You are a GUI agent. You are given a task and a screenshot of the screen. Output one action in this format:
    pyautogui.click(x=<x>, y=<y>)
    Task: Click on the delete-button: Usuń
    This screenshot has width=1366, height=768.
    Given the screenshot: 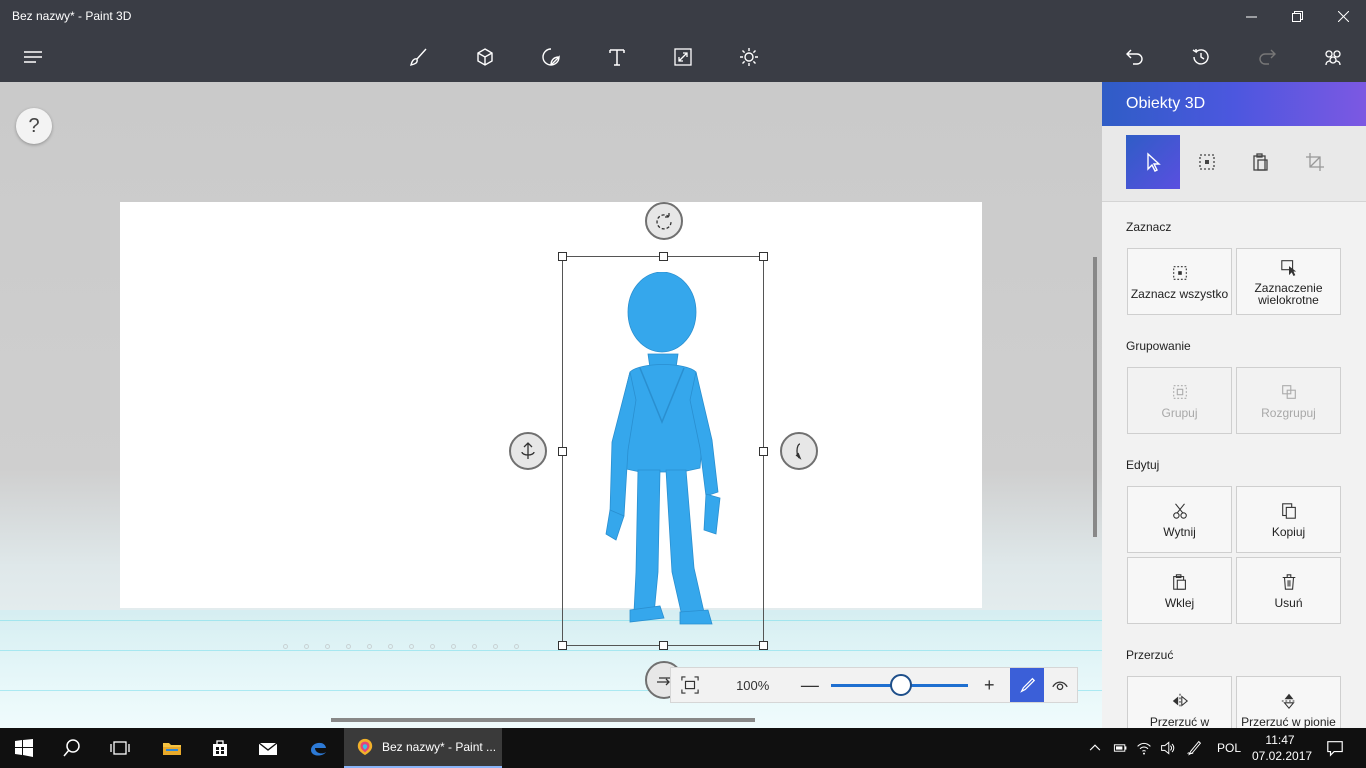 What is the action you would take?
    pyautogui.click(x=1288, y=590)
    